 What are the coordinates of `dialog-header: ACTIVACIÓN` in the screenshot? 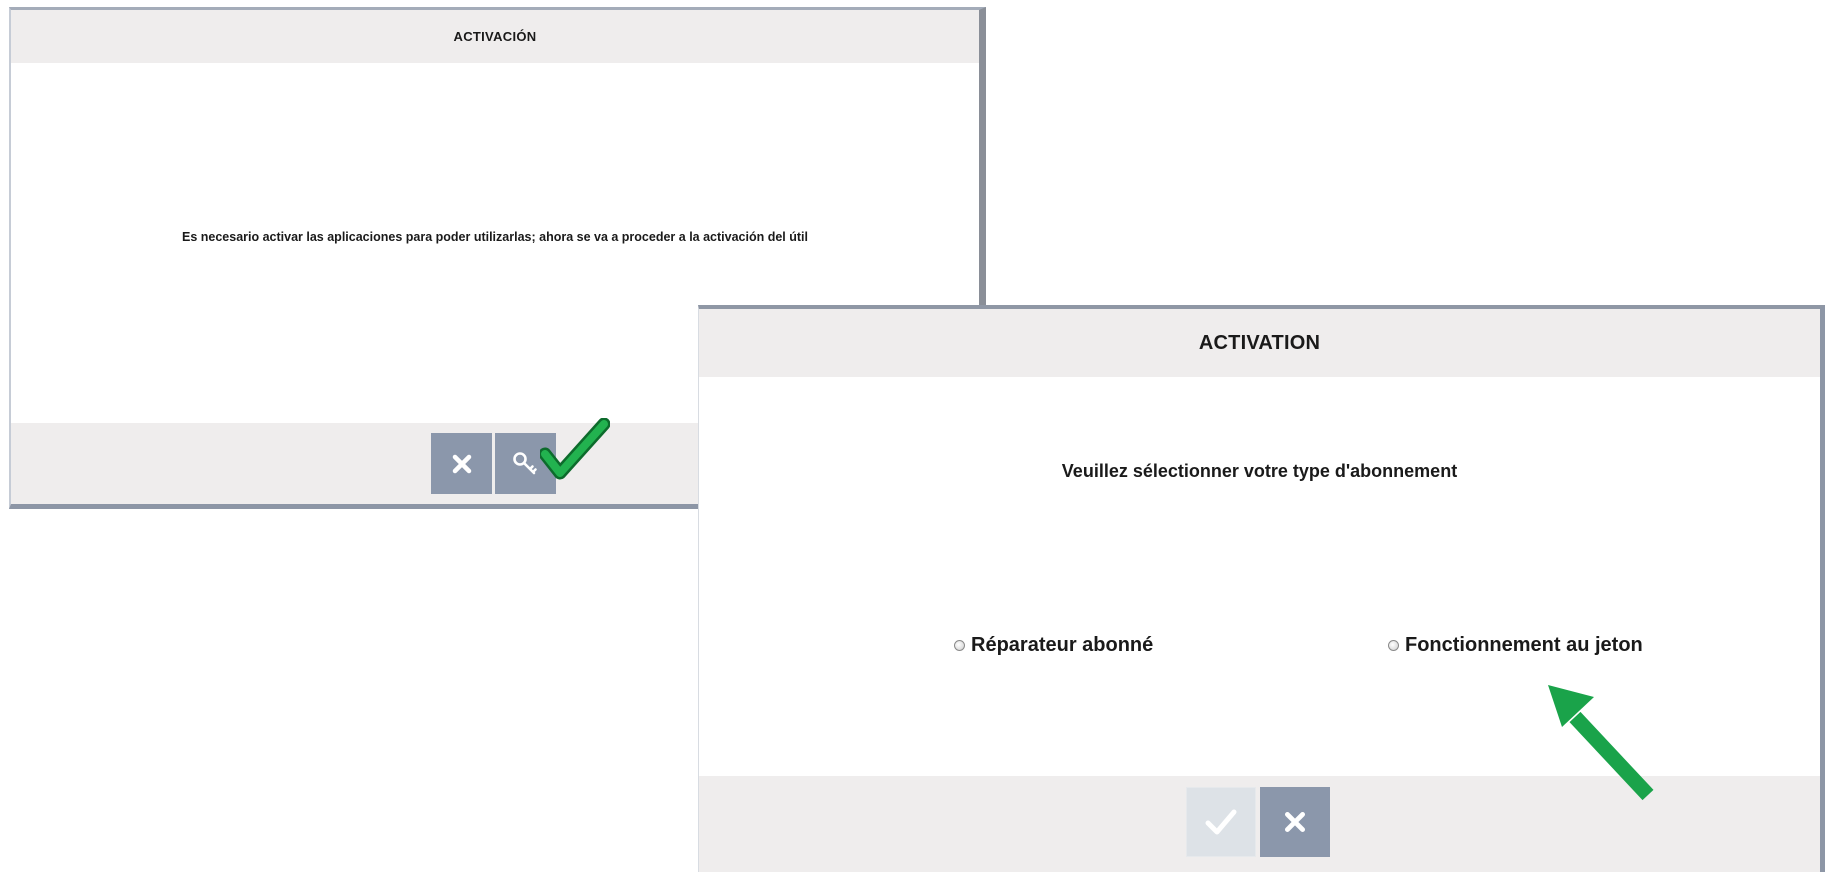 It's located at (495, 36).